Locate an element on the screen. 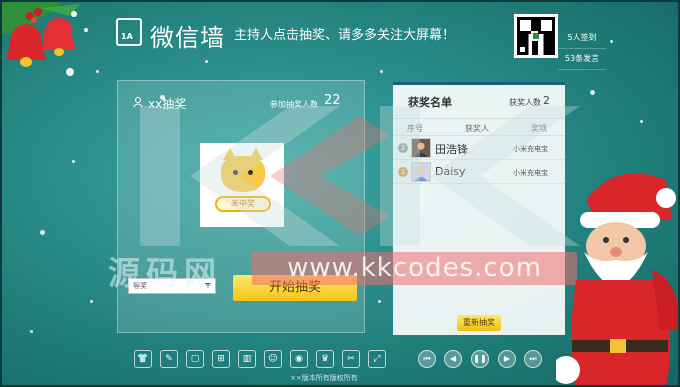 The height and width of the screenshot is (387, 680). disc-icon: ◉ is located at coordinates (299, 359).